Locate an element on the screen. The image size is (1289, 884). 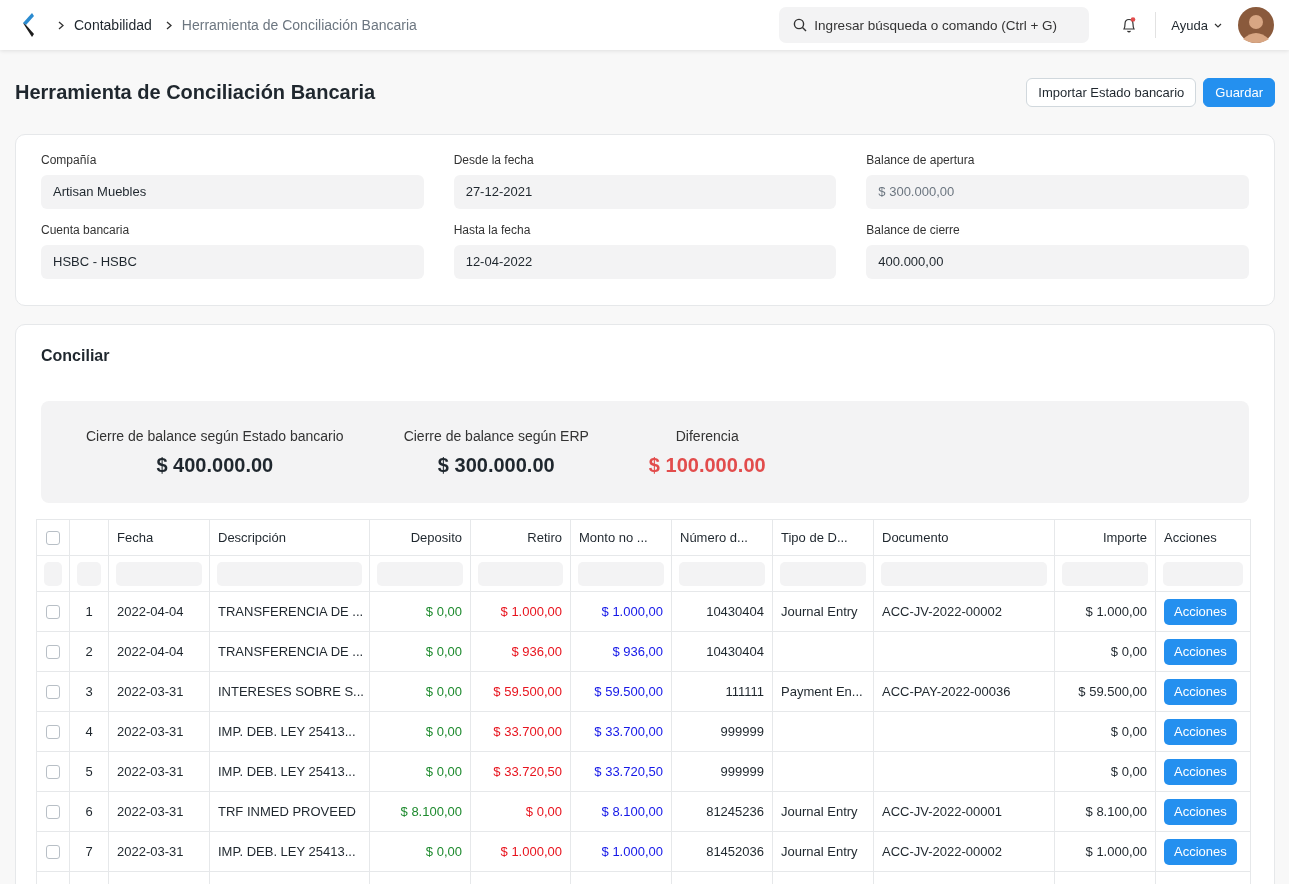
field-label: Balance de apertura is located at coordinates (921, 160).